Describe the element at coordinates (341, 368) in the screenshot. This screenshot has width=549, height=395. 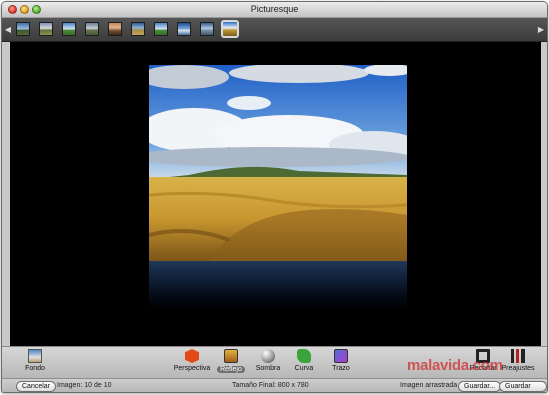
I see `trazo-label: Trazo` at that location.